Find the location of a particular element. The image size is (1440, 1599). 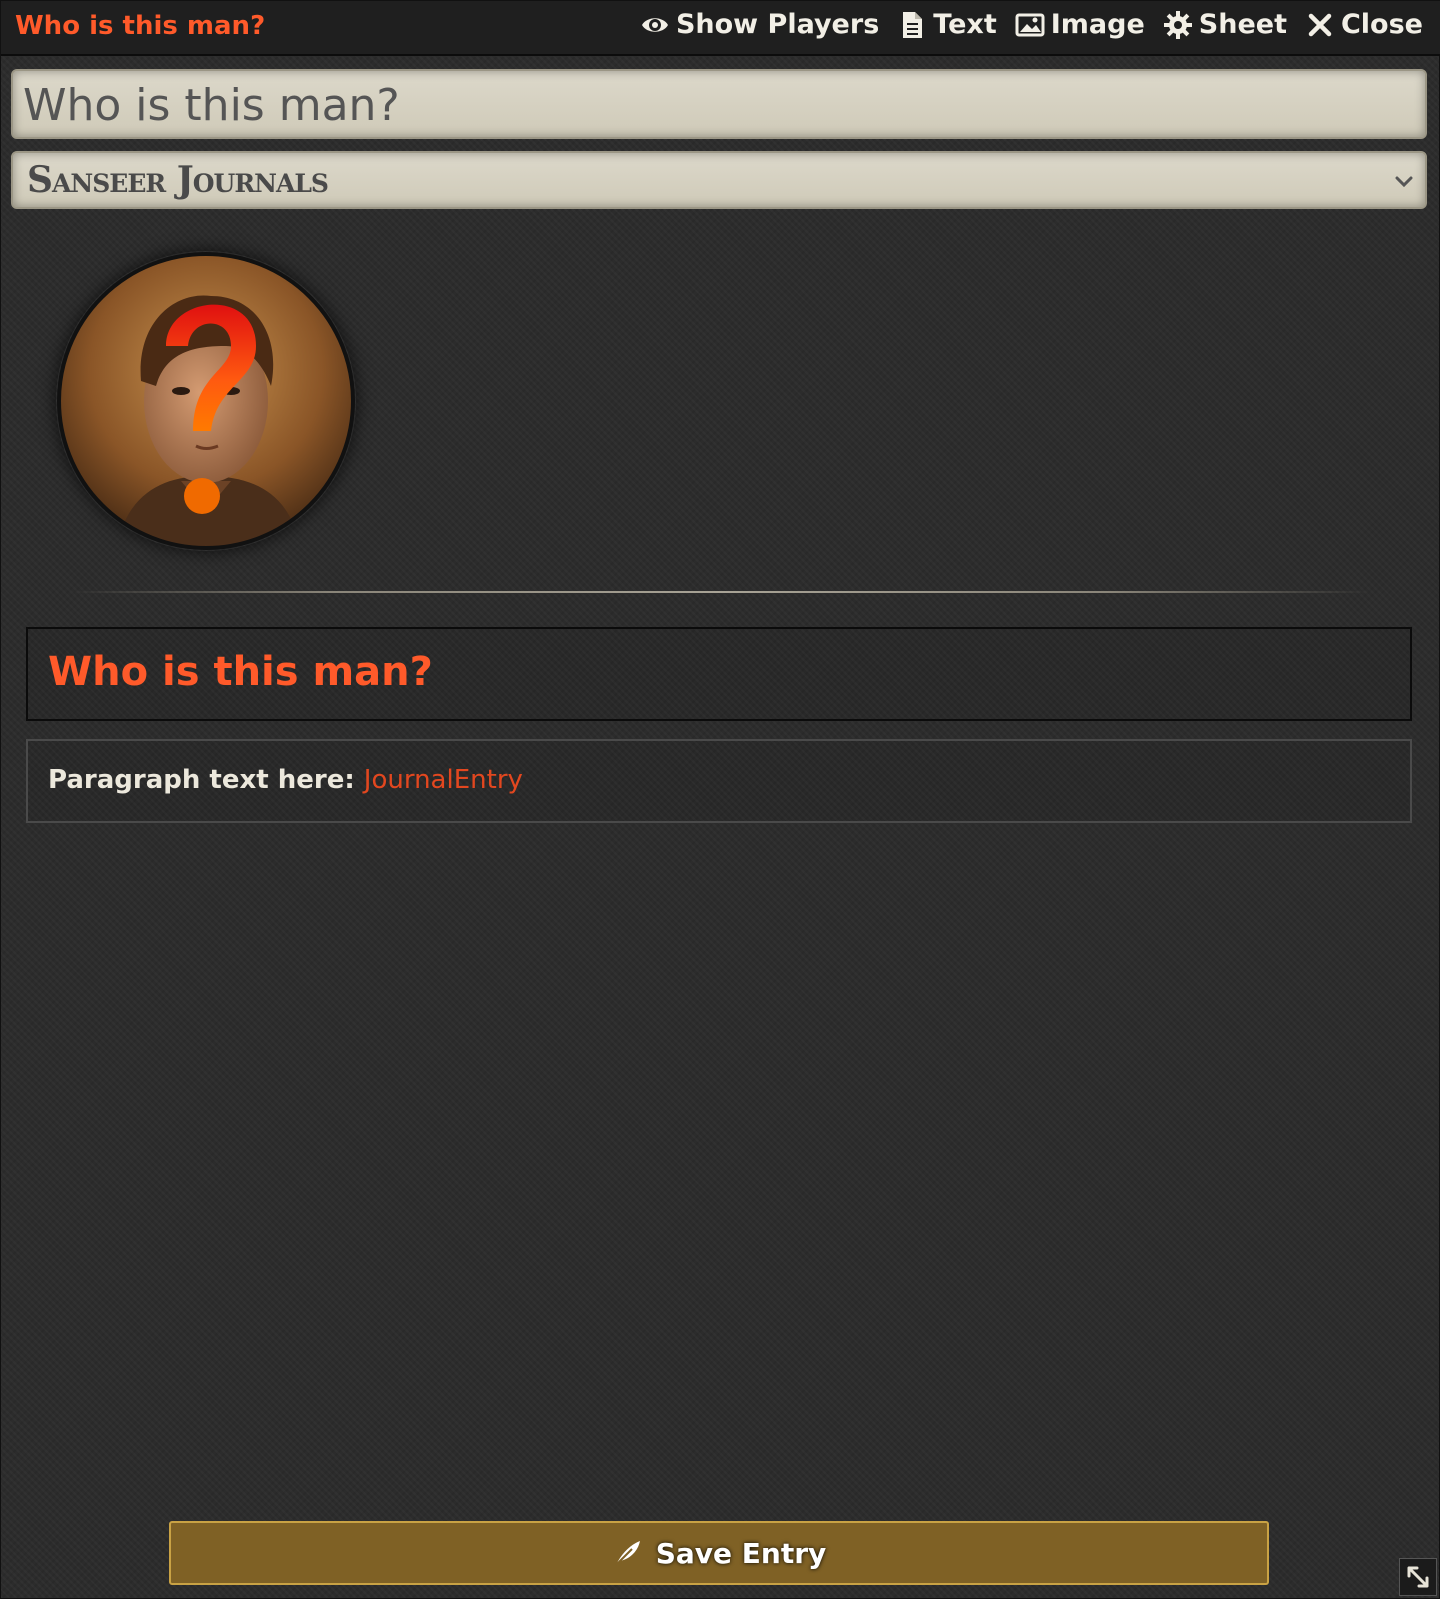

eye-icon is located at coordinates (654, 24).